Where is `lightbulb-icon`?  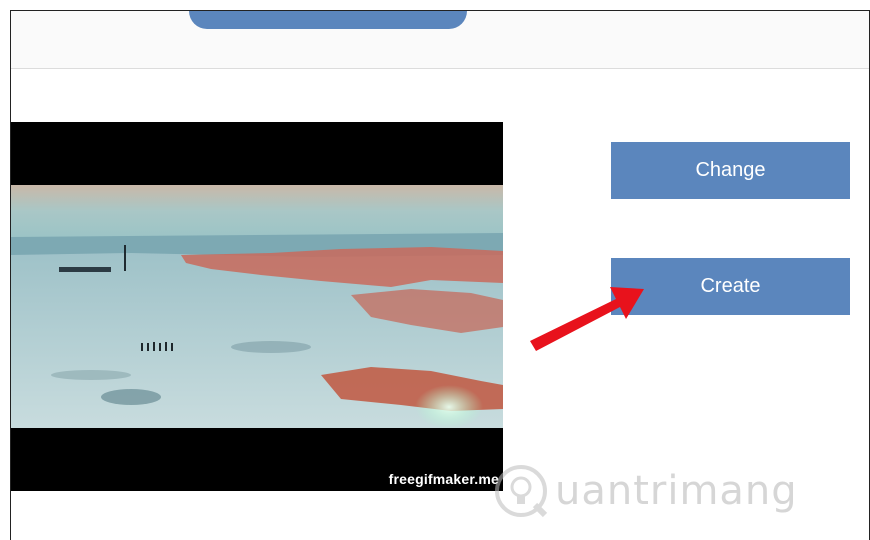
lightbulb-icon is located at coordinates (521, 491).